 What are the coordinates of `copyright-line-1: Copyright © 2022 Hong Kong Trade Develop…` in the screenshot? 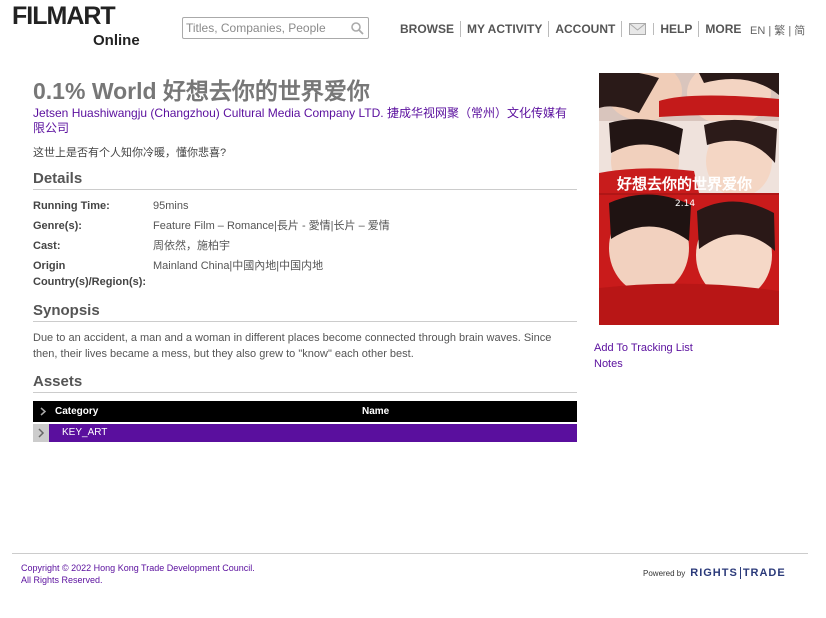 It's located at (138, 568).